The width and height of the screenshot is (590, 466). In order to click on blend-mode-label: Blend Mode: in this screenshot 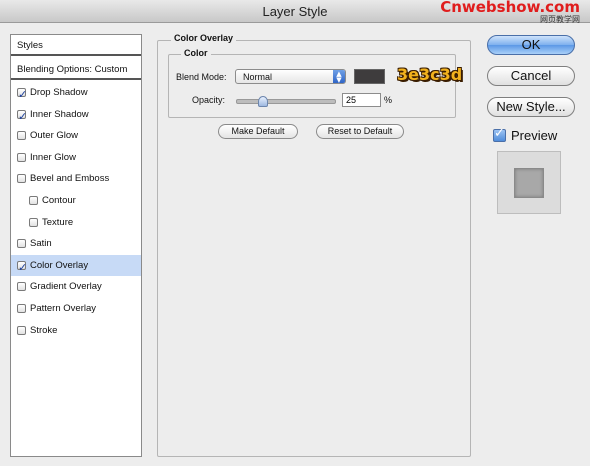, I will do `click(201, 77)`.